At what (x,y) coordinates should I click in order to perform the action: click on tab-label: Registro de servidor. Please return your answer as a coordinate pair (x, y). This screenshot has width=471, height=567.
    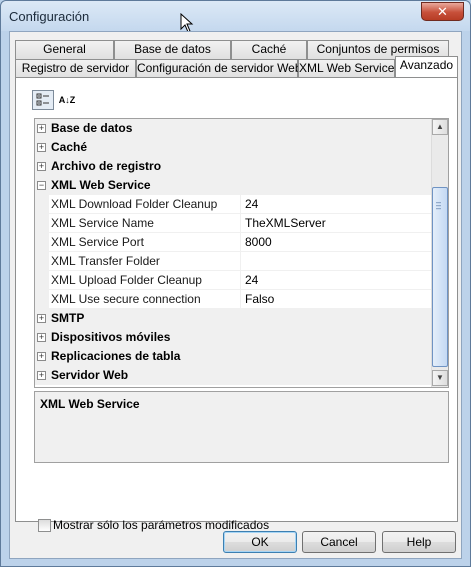
    Looking at the image, I should click on (75, 68).